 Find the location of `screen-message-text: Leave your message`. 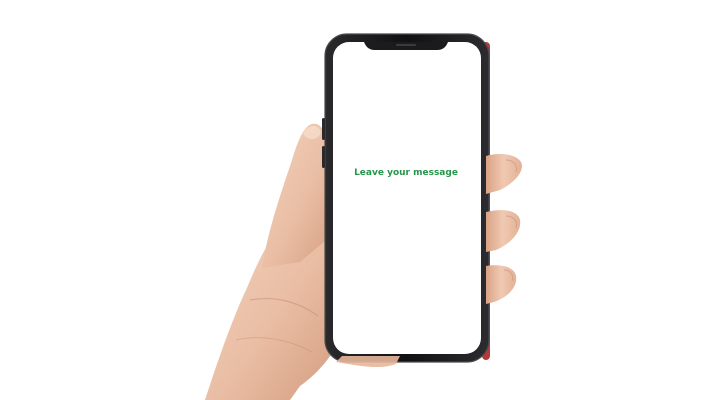

screen-message-text: Leave your message is located at coordinates (406, 173).